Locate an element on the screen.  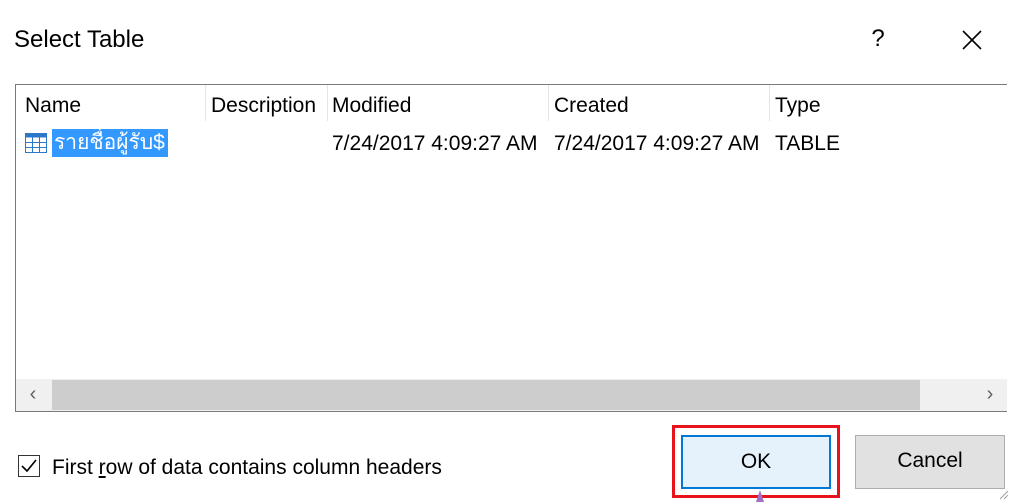
scrollbar-thumb is located at coordinates (486, 395).